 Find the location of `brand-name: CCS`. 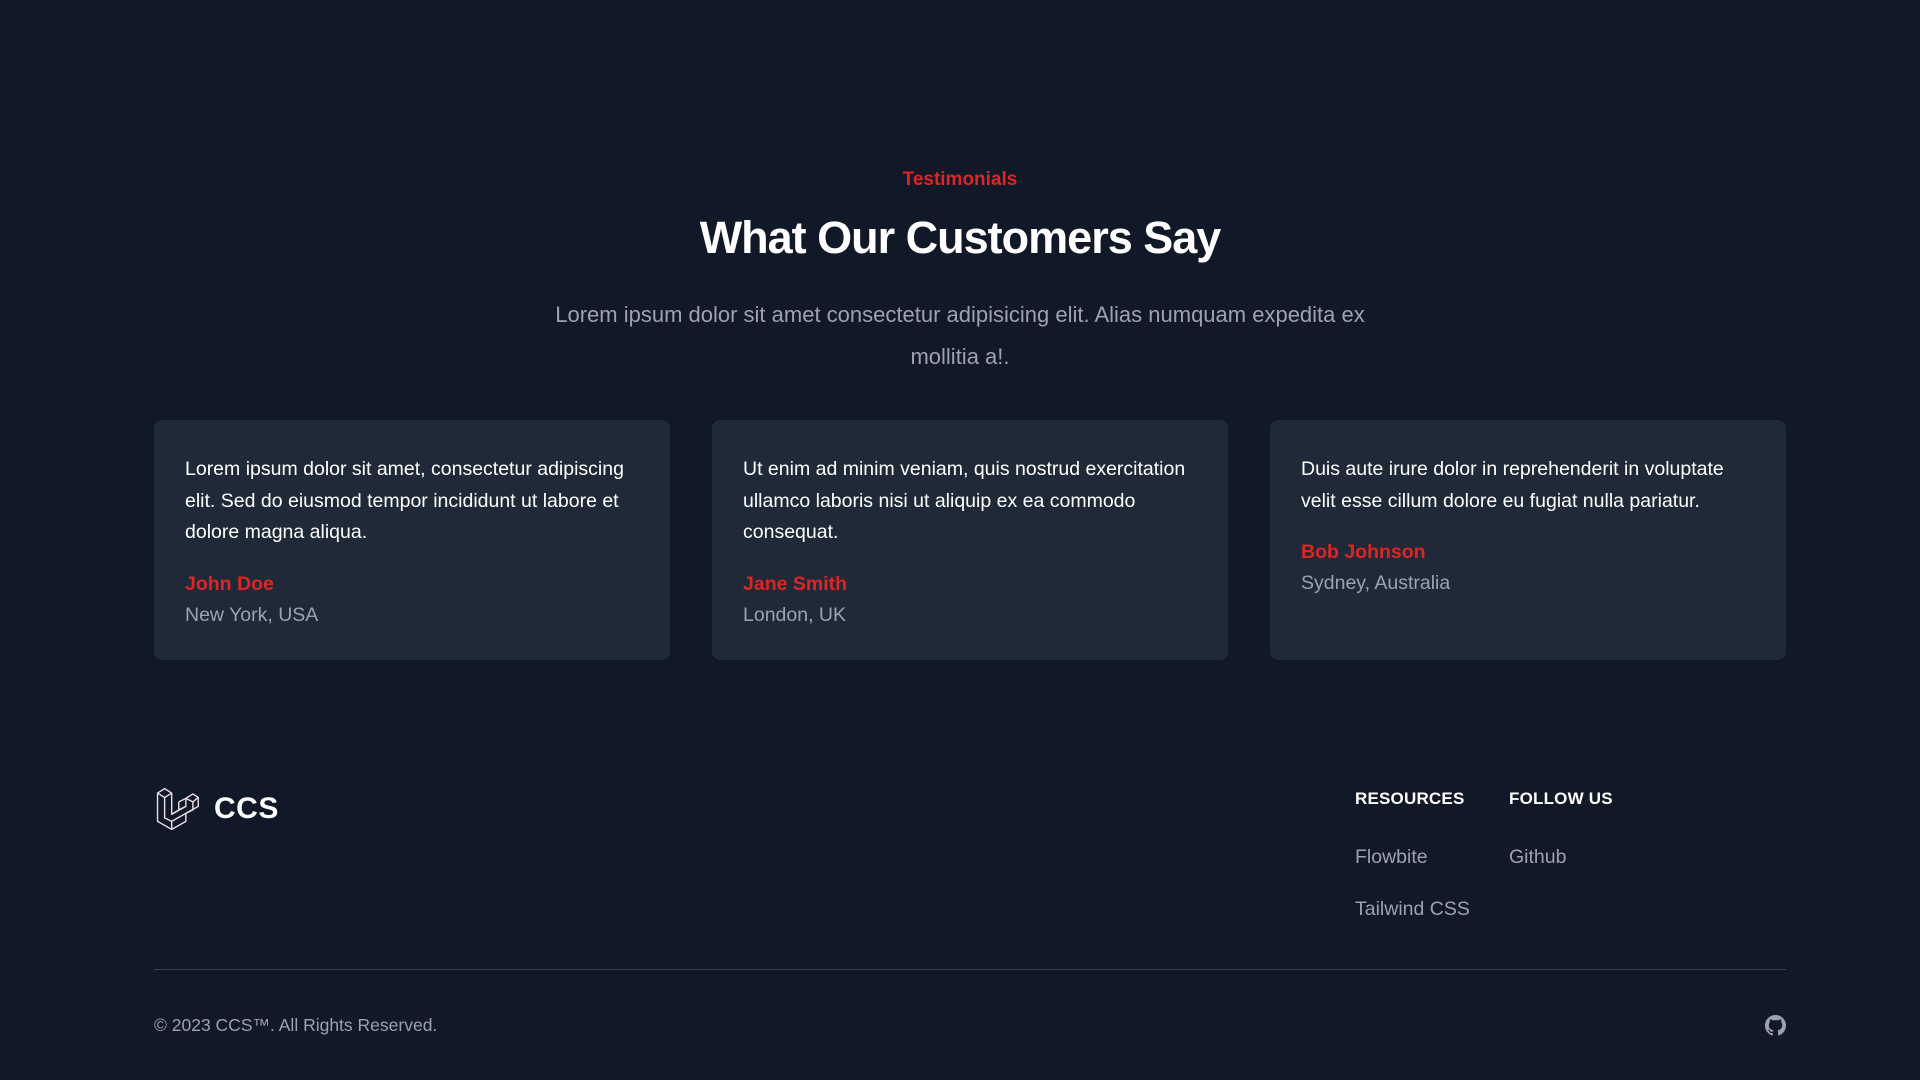

brand-name: CCS is located at coordinates (246, 808).